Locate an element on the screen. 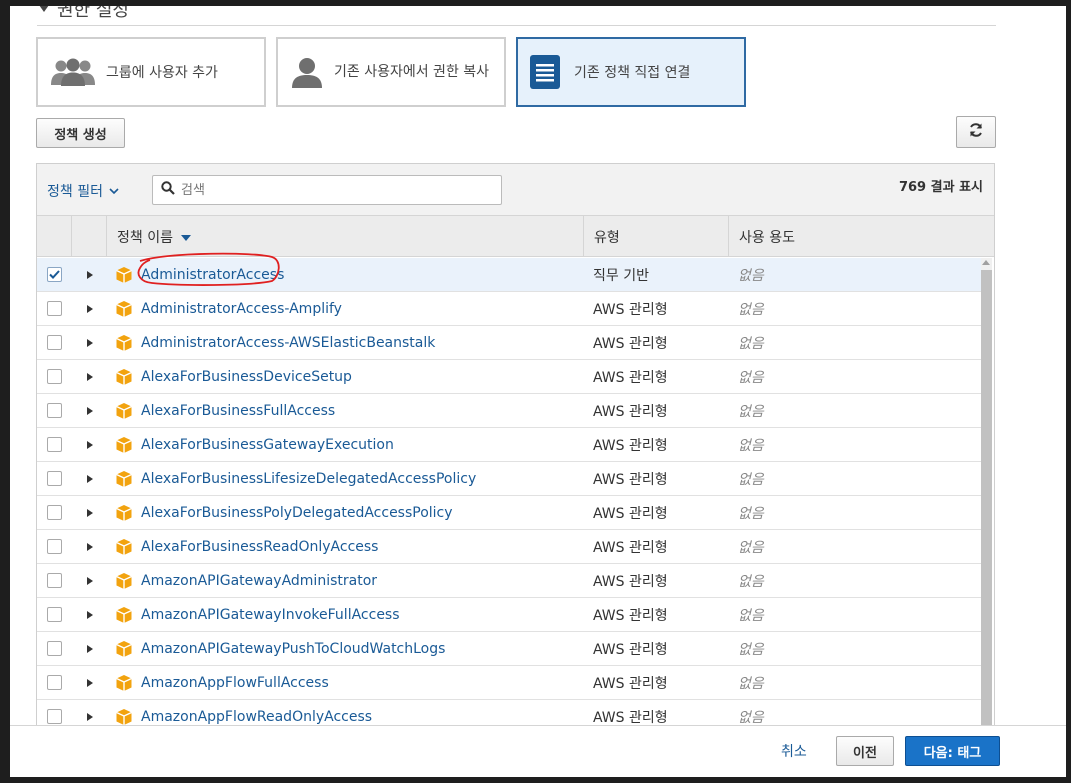 Image resolution: width=1071 pixels, height=783 pixels. policy-name-link: AdministratorAccess-AWSElasticBeanstalk is located at coordinates (288, 342).